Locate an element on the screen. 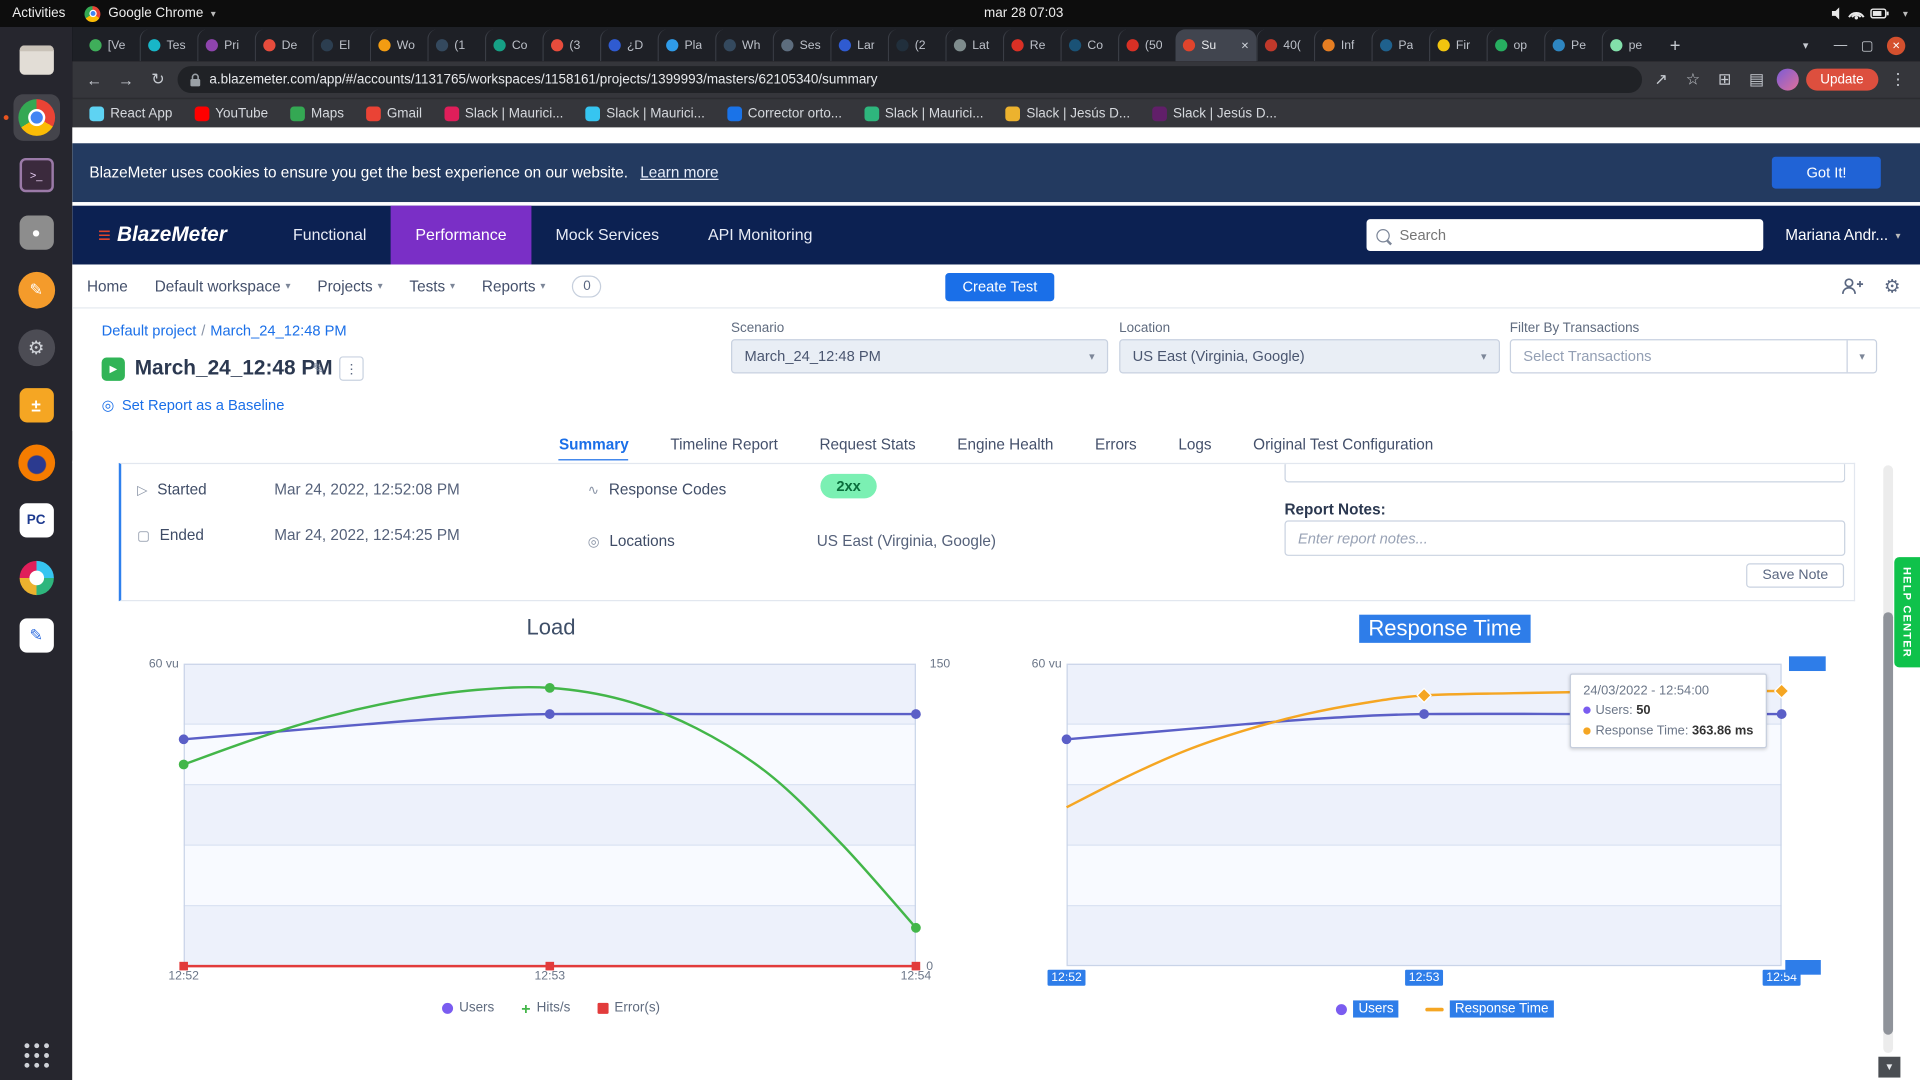  report-tab: Timeline Report is located at coordinates (723, 447).